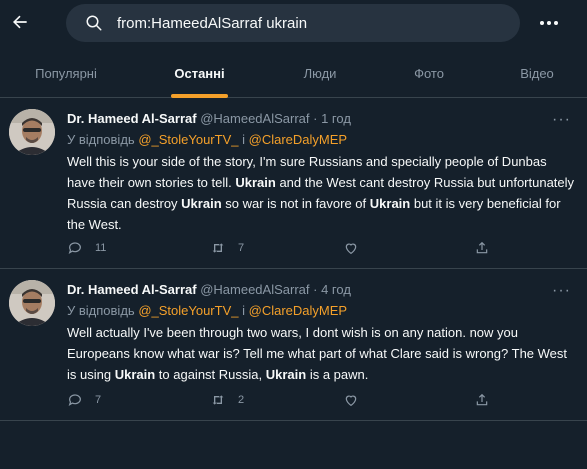  I want to click on search-tabs: Популярні Останні Люди Фото Відео, so click(293, 74).